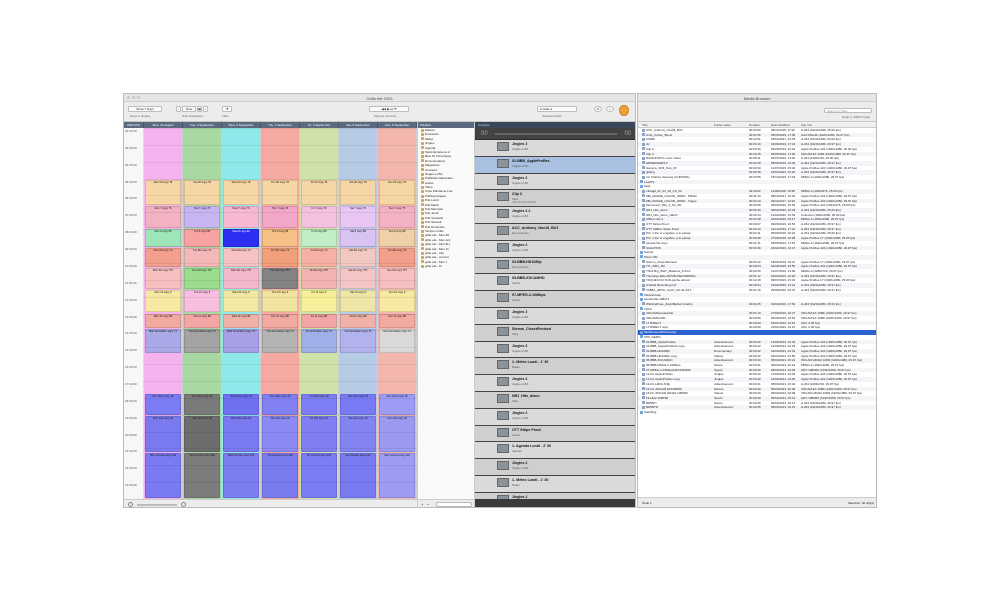 This screenshot has height=600, width=1000. What do you see at coordinates (280, 340) in the screenshot?
I see `schedule-event: Thu Accordéon copy 74` at bounding box center [280, 340].